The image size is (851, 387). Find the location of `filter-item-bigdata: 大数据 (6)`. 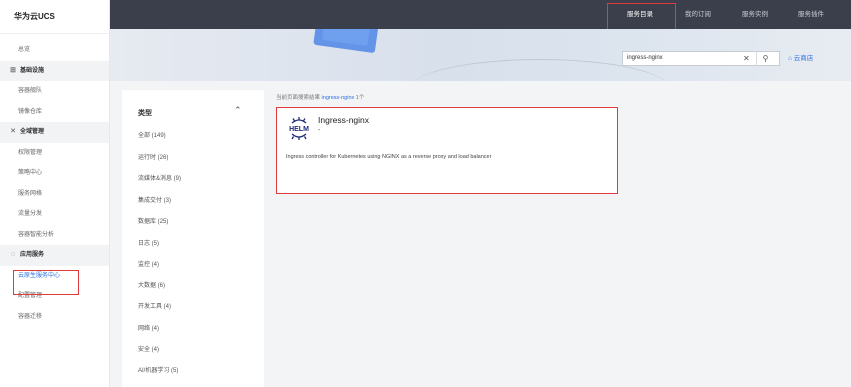

filter-item-bigdata: 大数据 (6) is located at coordinates (151, 284).